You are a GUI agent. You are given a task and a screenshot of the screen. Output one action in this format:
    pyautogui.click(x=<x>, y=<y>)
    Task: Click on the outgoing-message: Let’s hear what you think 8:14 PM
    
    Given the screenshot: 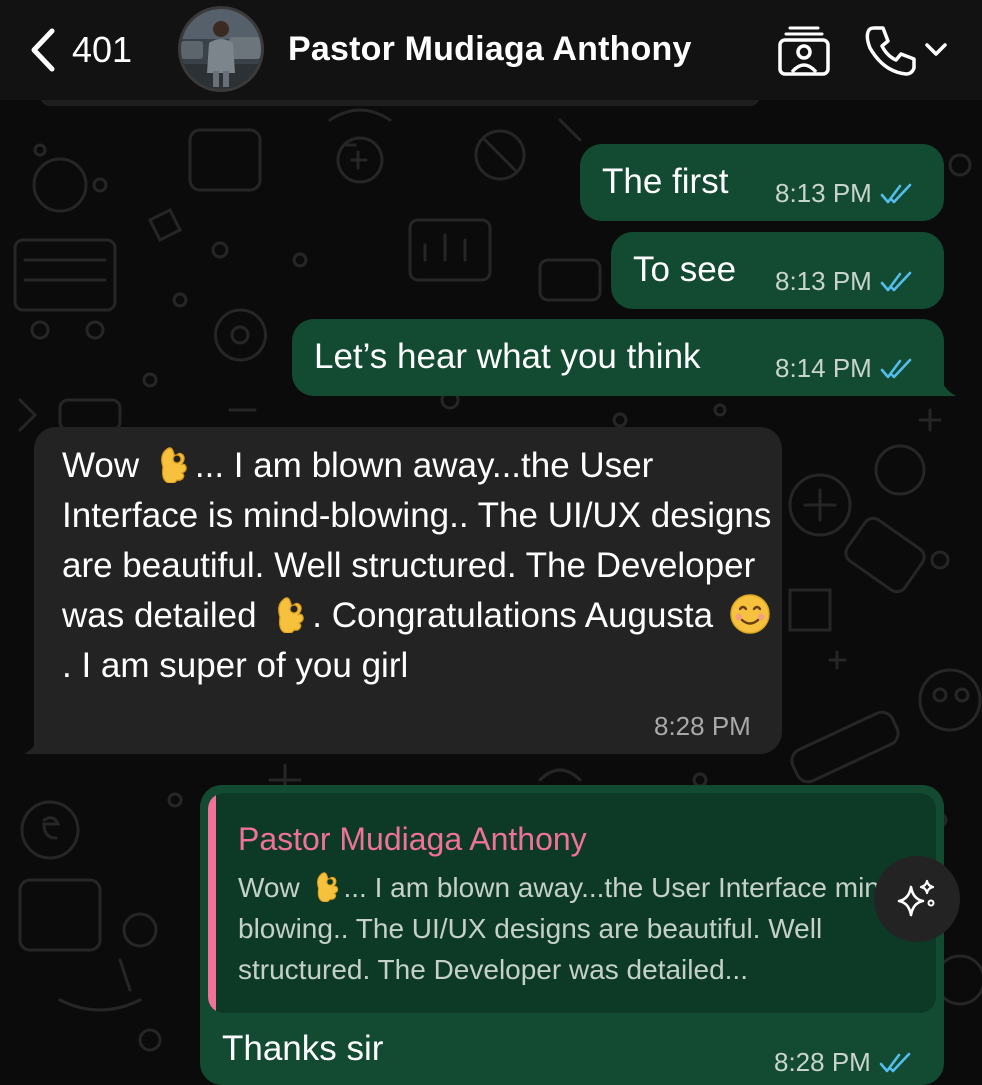 What is the action you would take?
    pyautogui.click(x=618, y=357)
    